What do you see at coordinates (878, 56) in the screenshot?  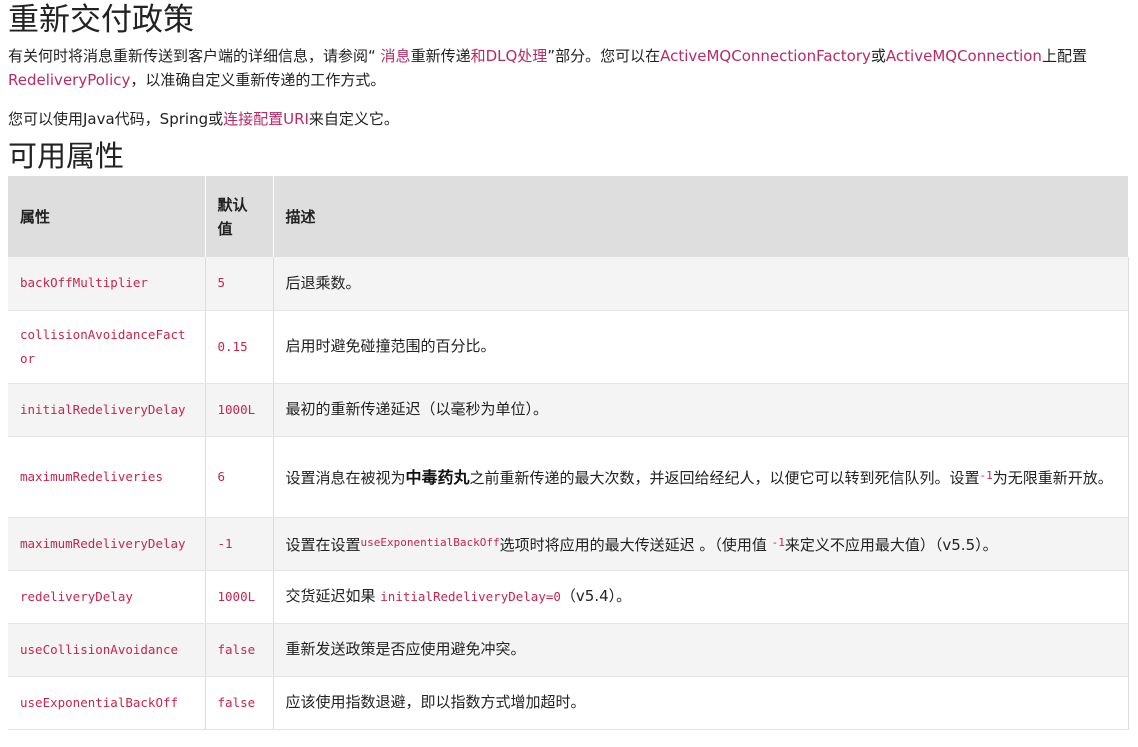 I see `intro-text: 或` at bounding box center [878, 56].